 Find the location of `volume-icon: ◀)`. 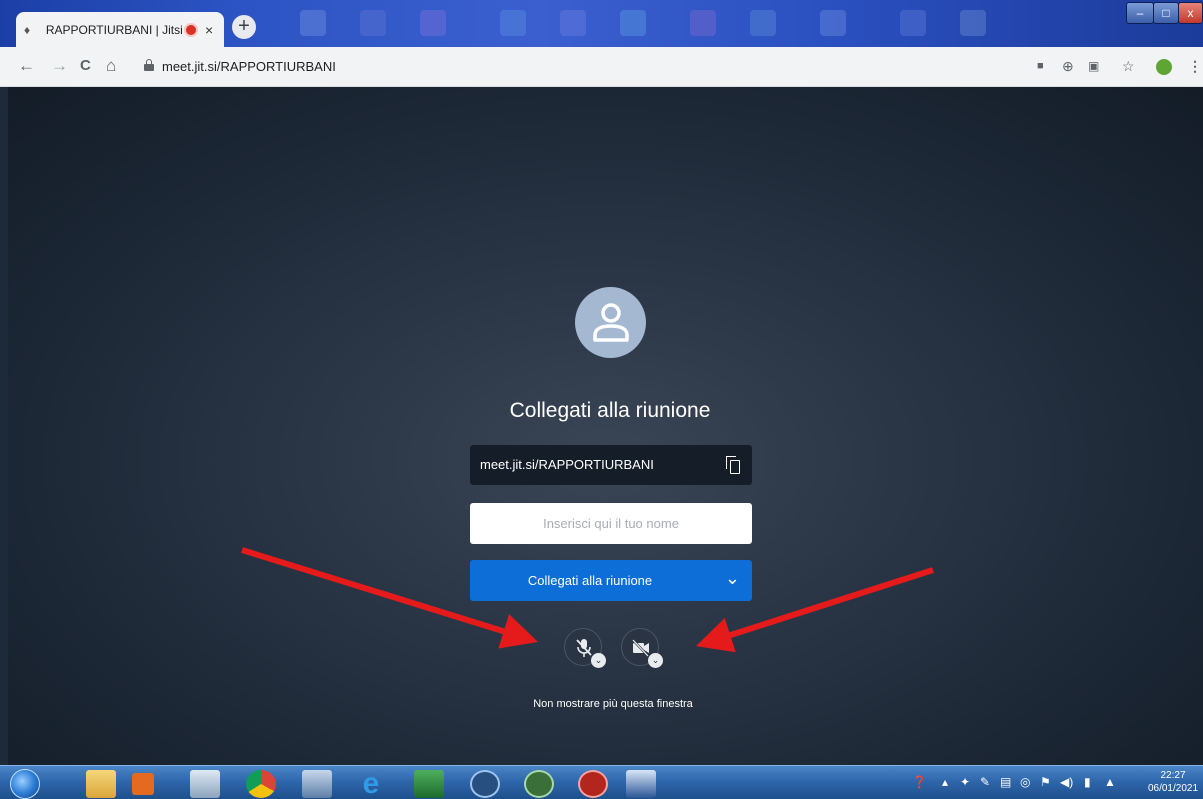

volume-icon: ◀) is located at coordinates (1066, 782).